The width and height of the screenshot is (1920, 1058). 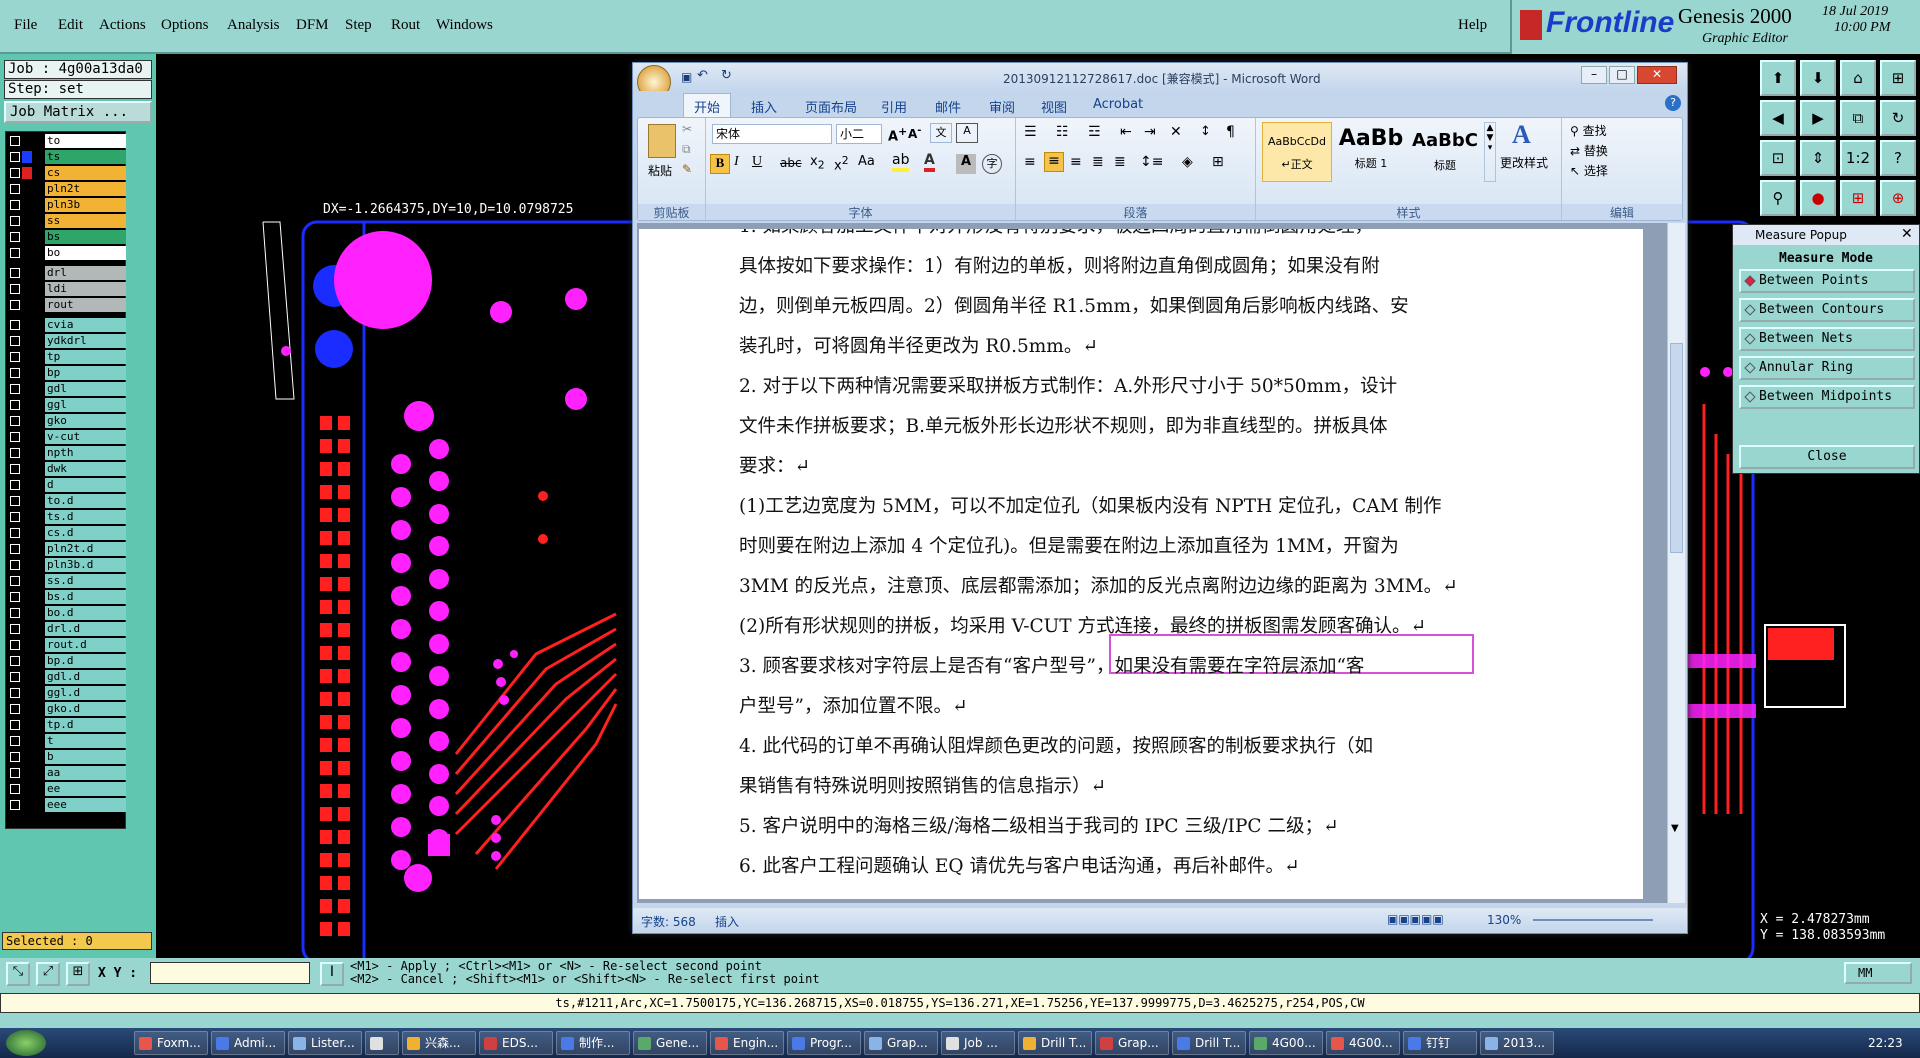 What do you see at coordinates (464, 25) in the screenshot?
I see `menu-windows: Windows` at bounding box center [464, 25].